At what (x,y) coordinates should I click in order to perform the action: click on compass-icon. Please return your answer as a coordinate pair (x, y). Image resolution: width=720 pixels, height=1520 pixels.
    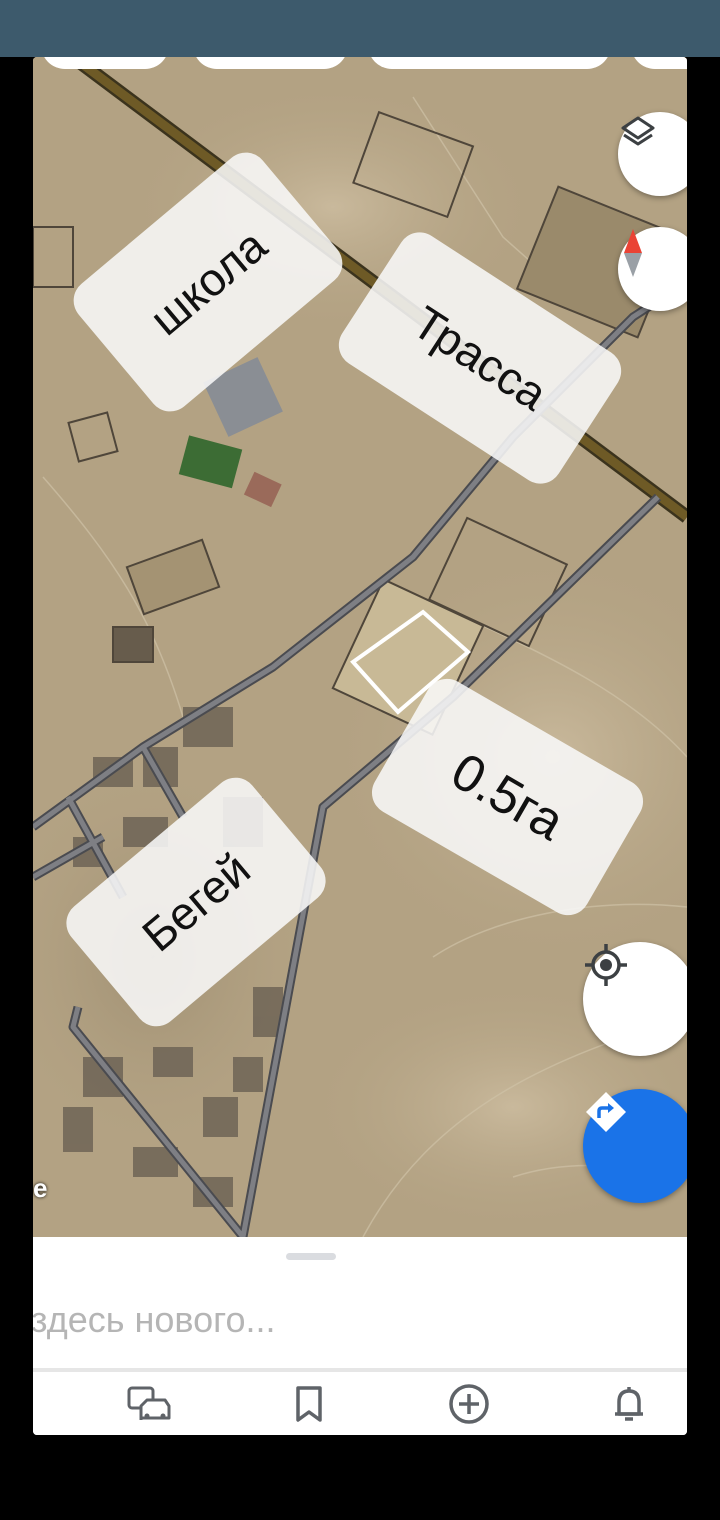
    Looking at the image, I should click on (633, 253).